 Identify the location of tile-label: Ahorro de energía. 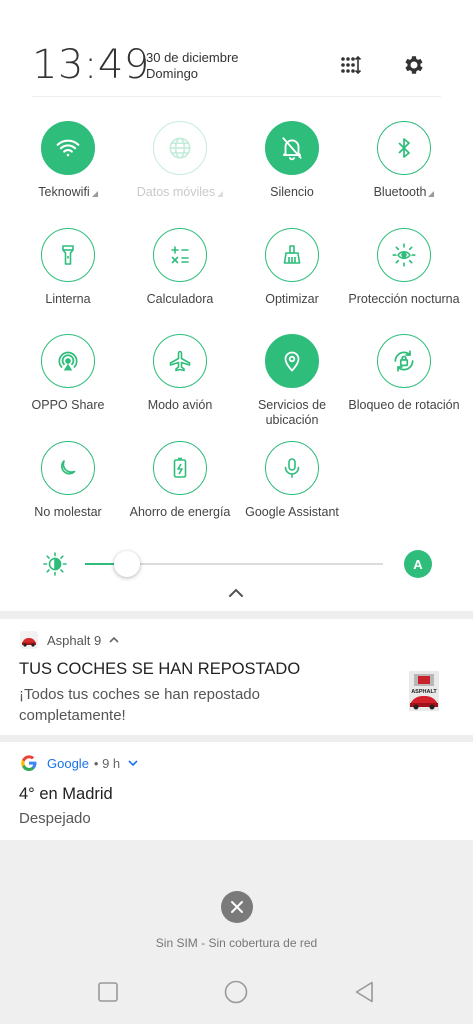
(180, 512).